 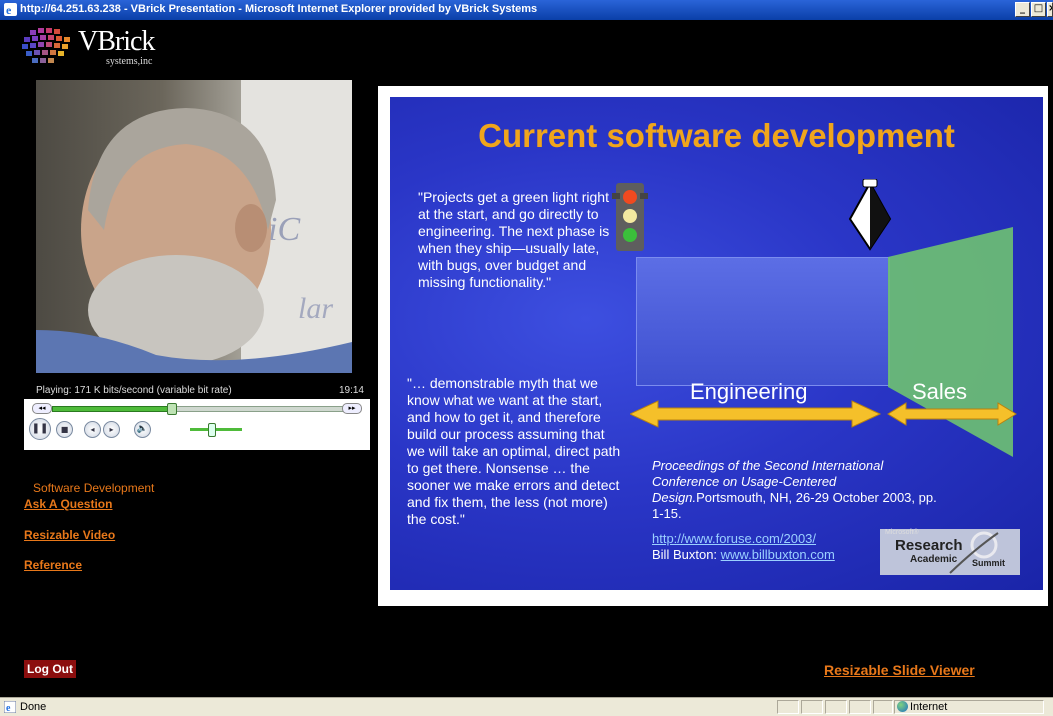 What do you see at coordinates (778, 554) in the screenshot?
I see `billbuxton-link: www.billbuxton.com` at bounding box center [778, 554].